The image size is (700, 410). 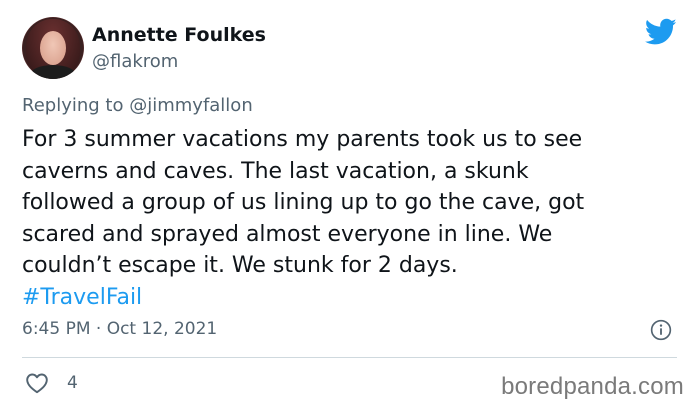 What do you see at coordinates (240, 265) in the screenshot?
I see `tweet-text-line: couldn’t escape it. We stunk for 2 days.` at bounding box center [240, 265].